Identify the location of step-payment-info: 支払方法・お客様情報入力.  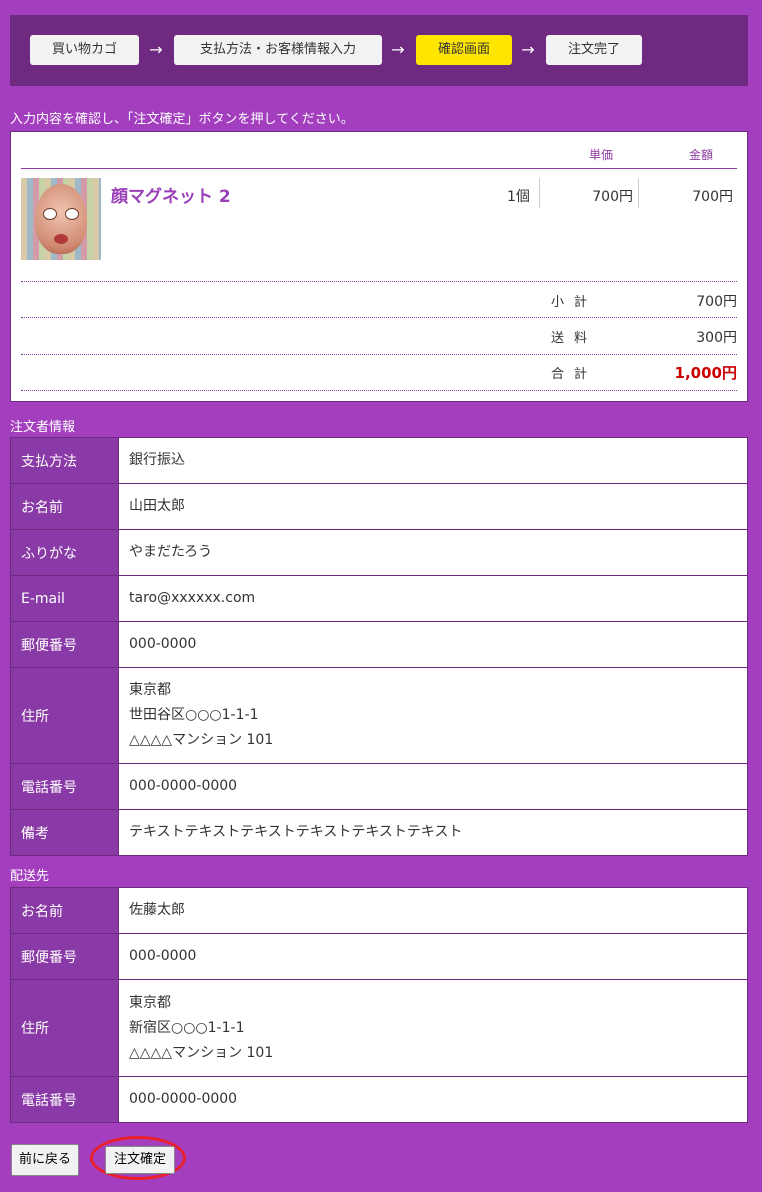
(278, 50).